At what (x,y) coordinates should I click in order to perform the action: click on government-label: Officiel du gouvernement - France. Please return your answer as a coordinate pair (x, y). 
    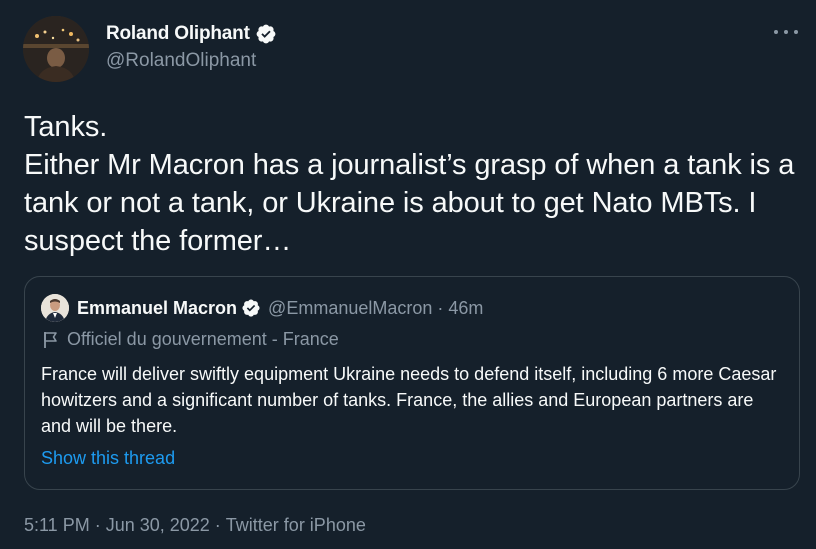
    Looking at the image, I should click on (191, 339).